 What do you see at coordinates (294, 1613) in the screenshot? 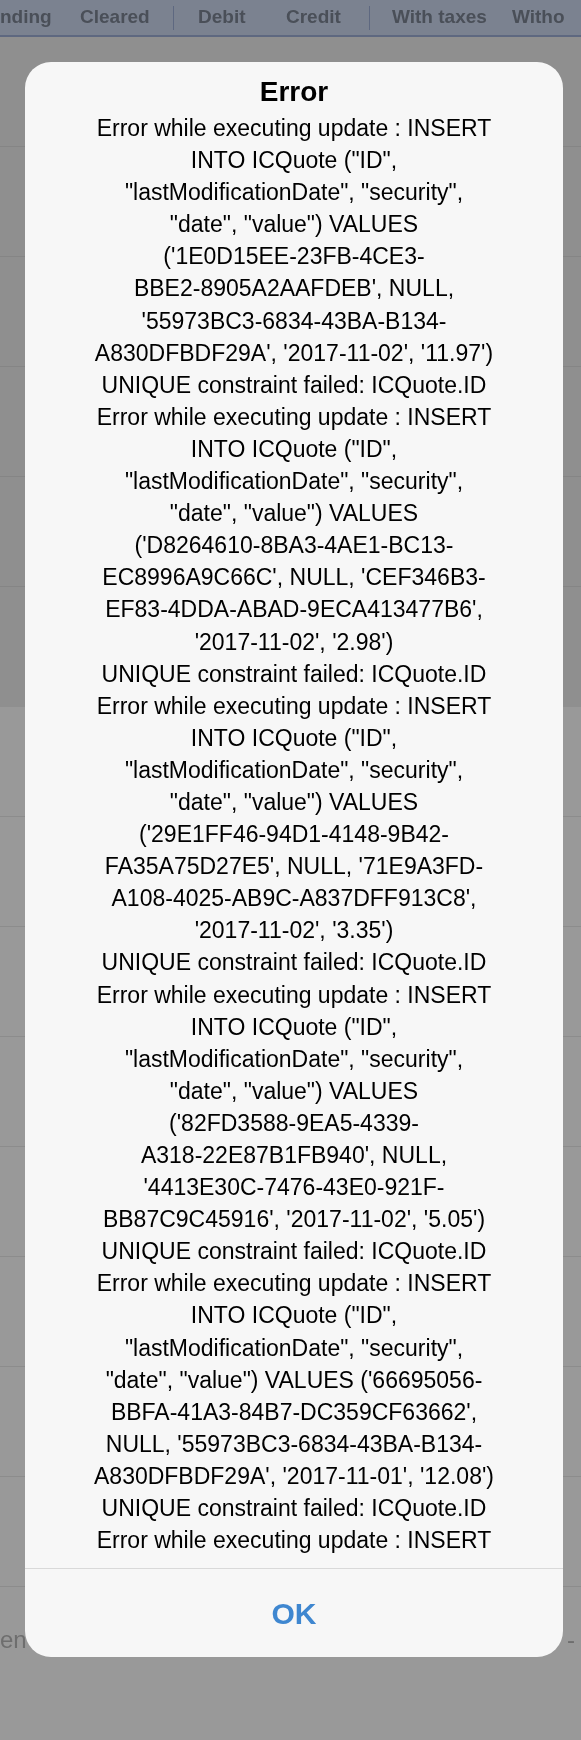
I see `ok-button: OK` at bounding box center [294, 1613].